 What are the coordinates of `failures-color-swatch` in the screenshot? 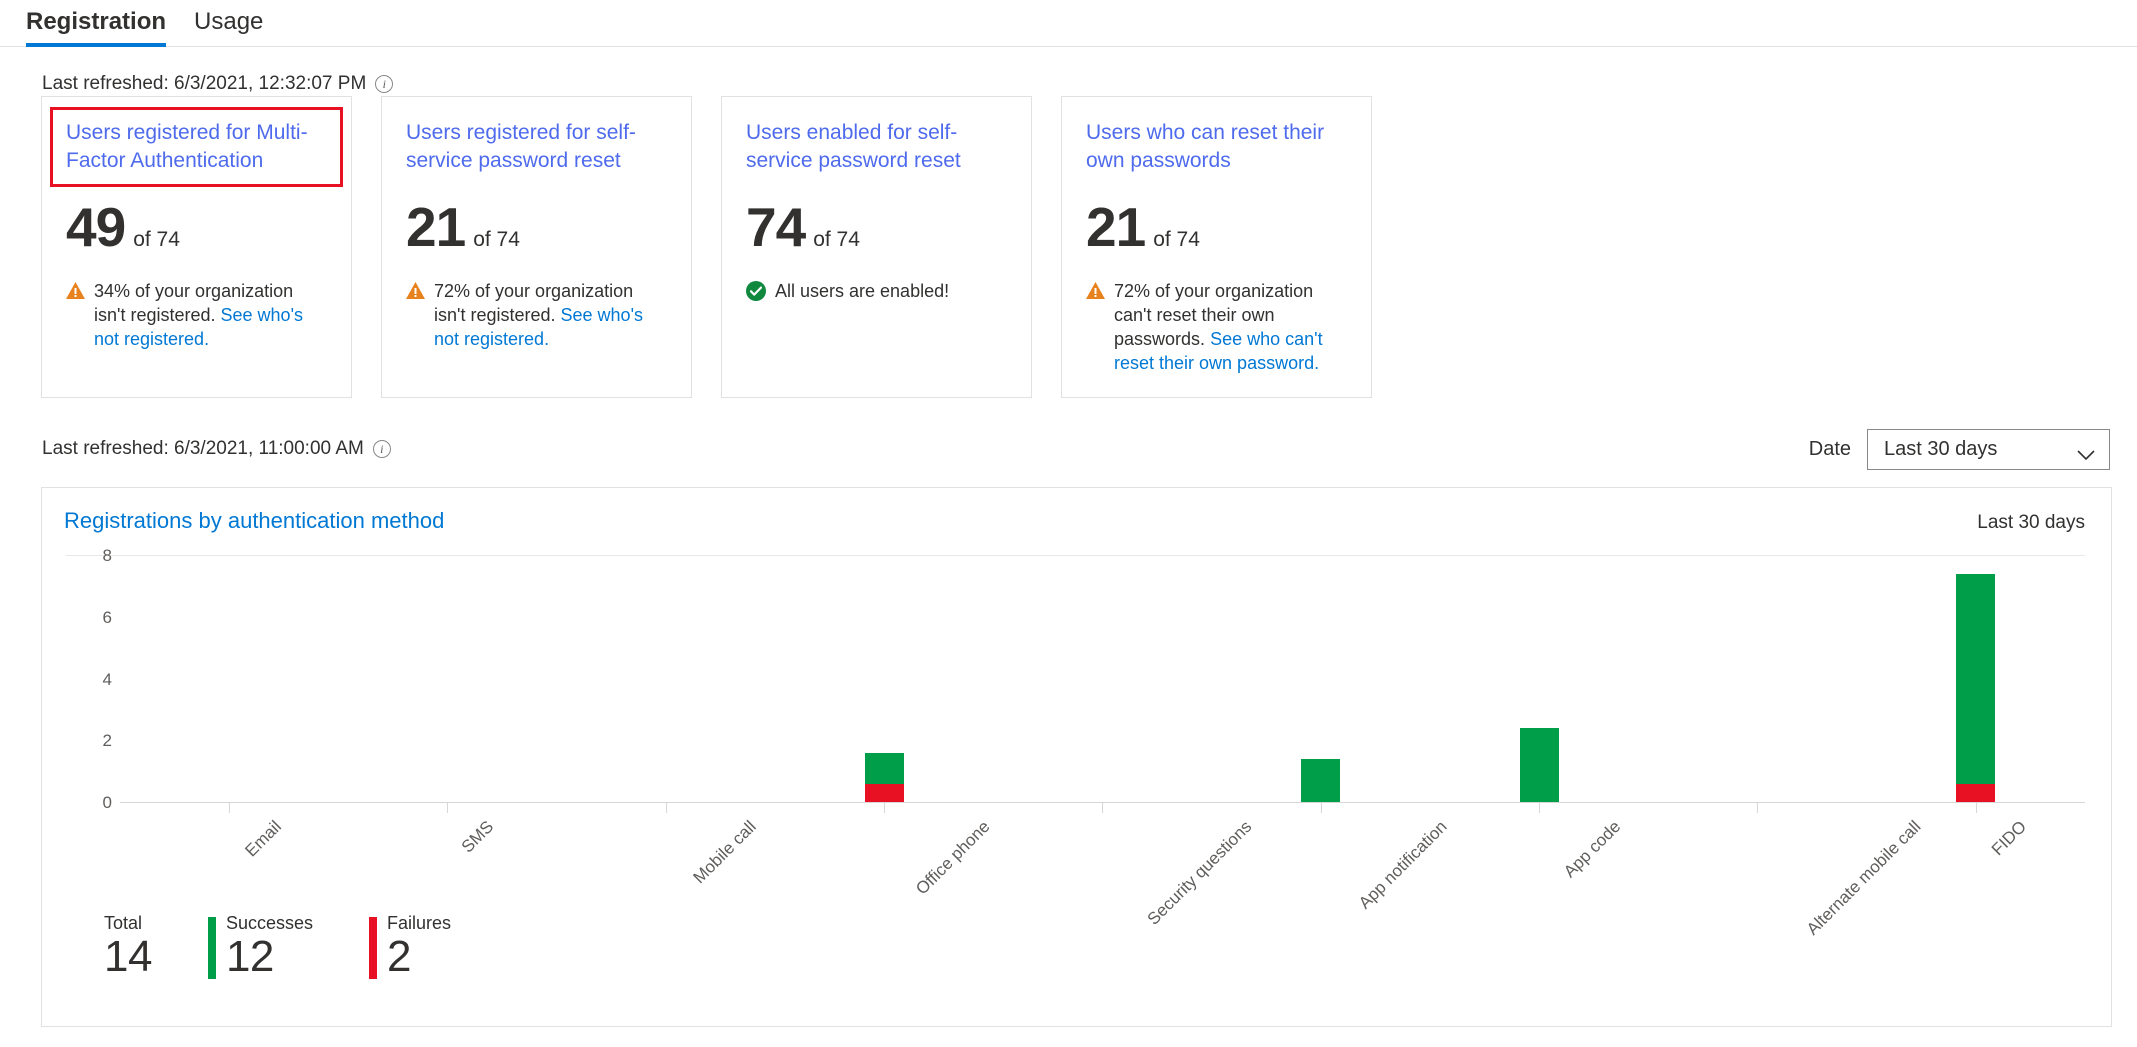 It's located at (373, 948).